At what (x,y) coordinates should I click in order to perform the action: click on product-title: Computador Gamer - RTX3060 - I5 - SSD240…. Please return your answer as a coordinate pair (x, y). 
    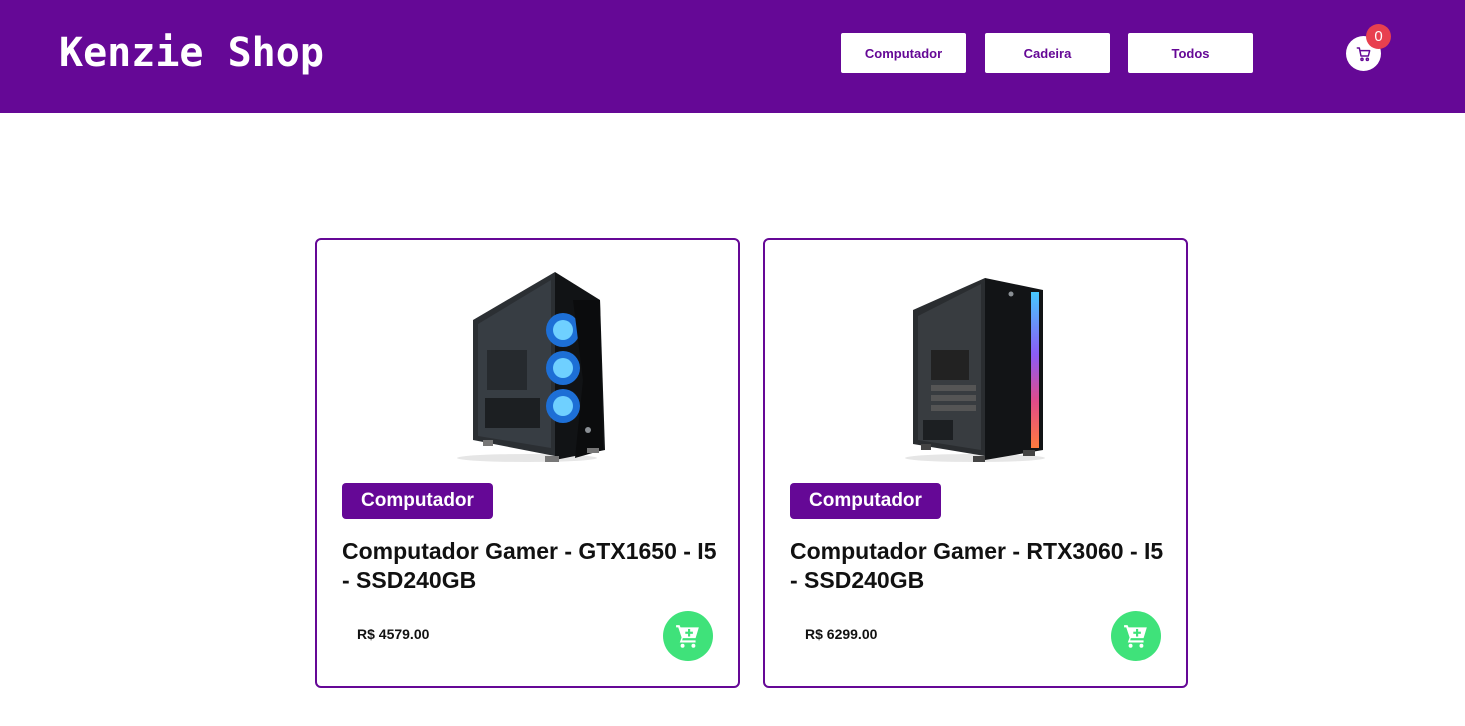
    Looking at the image, I should click on (977, 565).